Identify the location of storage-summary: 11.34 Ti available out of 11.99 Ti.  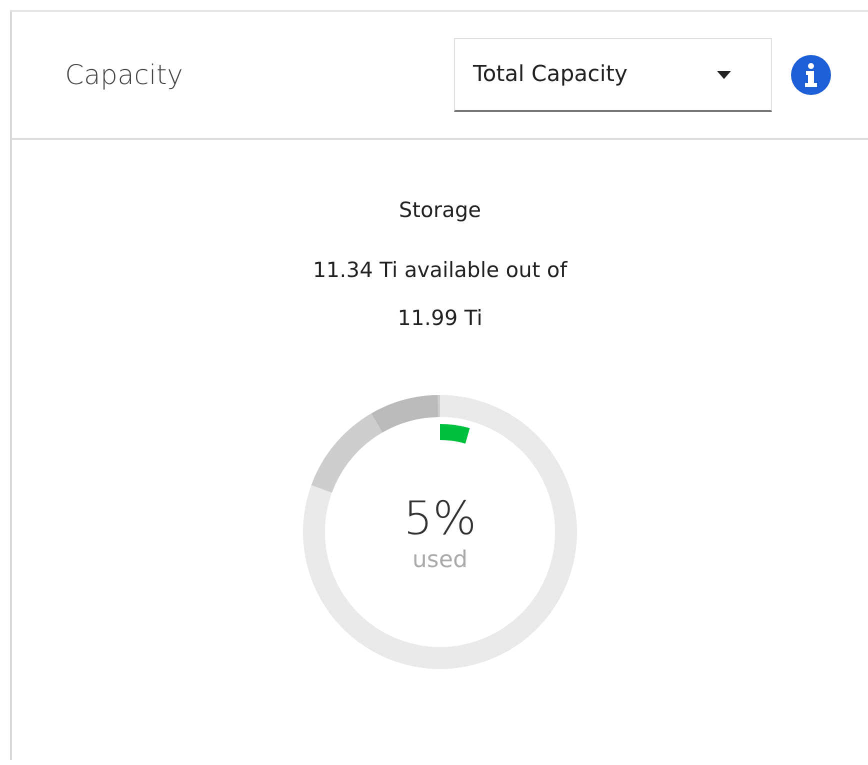
(440, 294).